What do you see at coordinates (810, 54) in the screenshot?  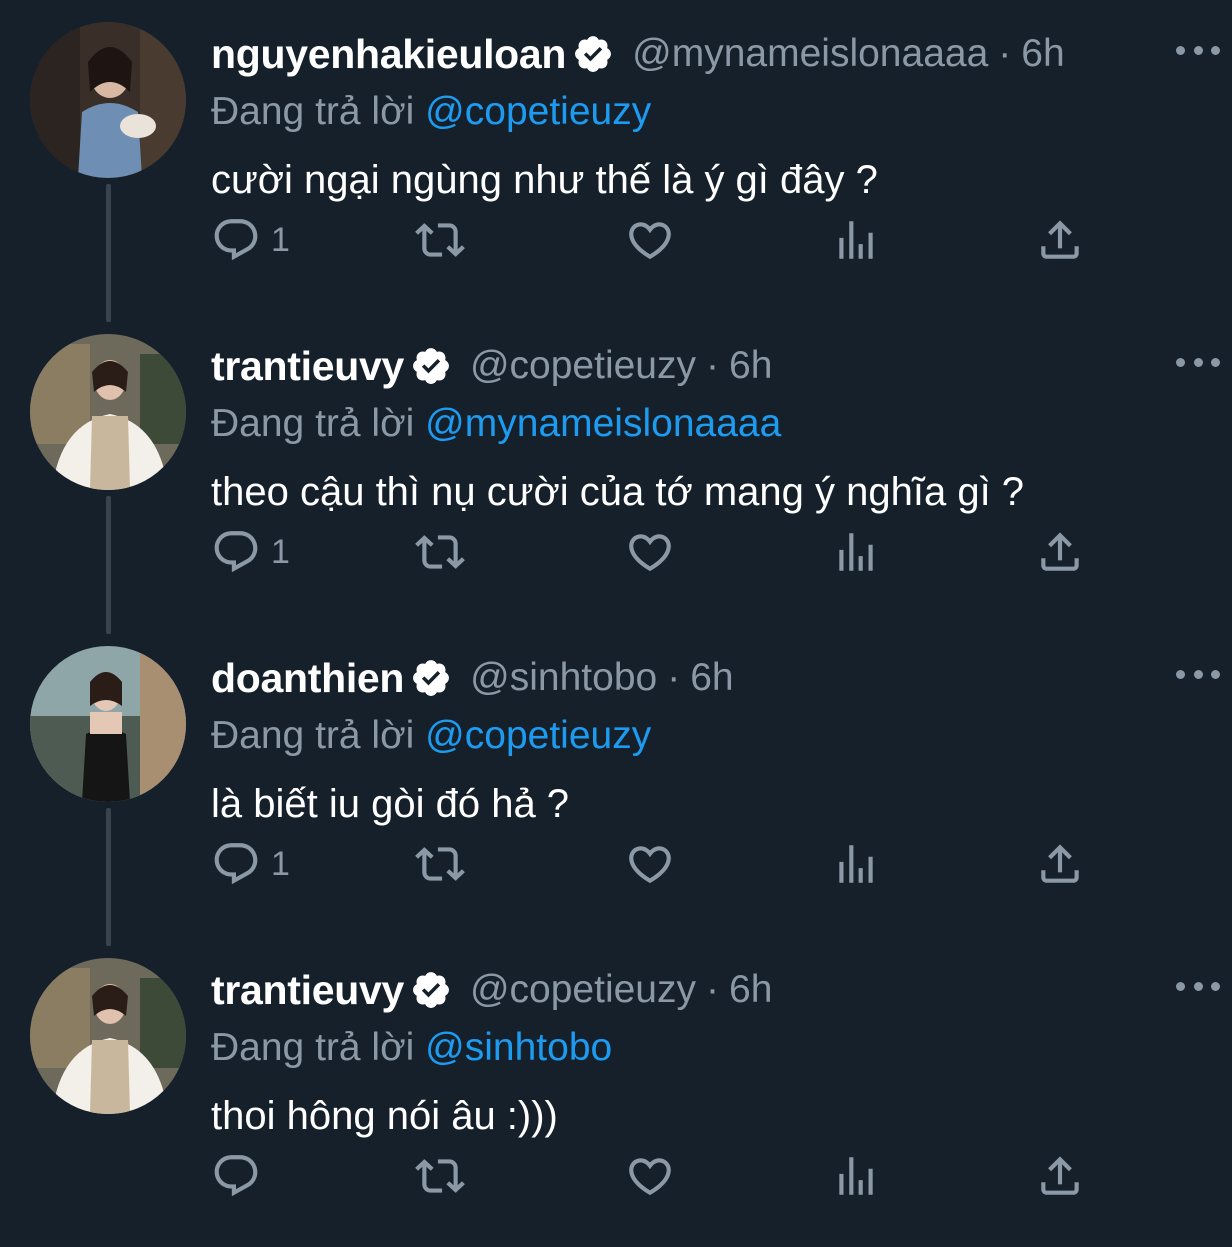 I see `user-handle: @mynameislonaaaa` at bounding box center [810, 54].